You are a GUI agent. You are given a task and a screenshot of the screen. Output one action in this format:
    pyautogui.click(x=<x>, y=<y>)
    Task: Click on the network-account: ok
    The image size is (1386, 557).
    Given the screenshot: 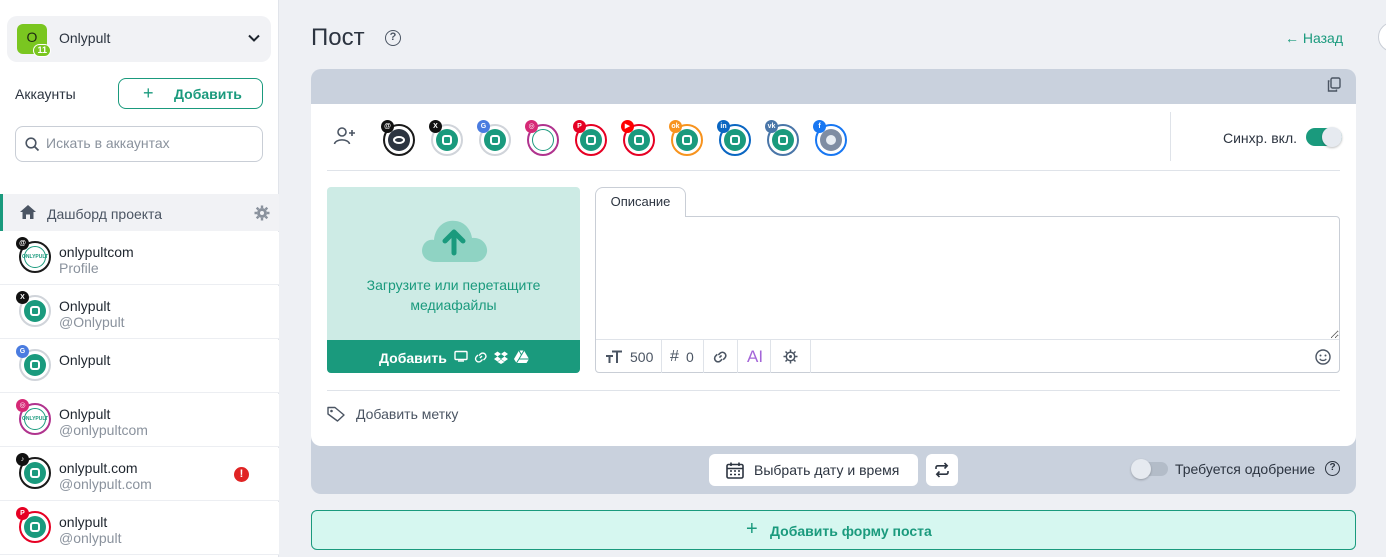 What is the action you would take?
    pyautogui.click(x=686, y=138)
    